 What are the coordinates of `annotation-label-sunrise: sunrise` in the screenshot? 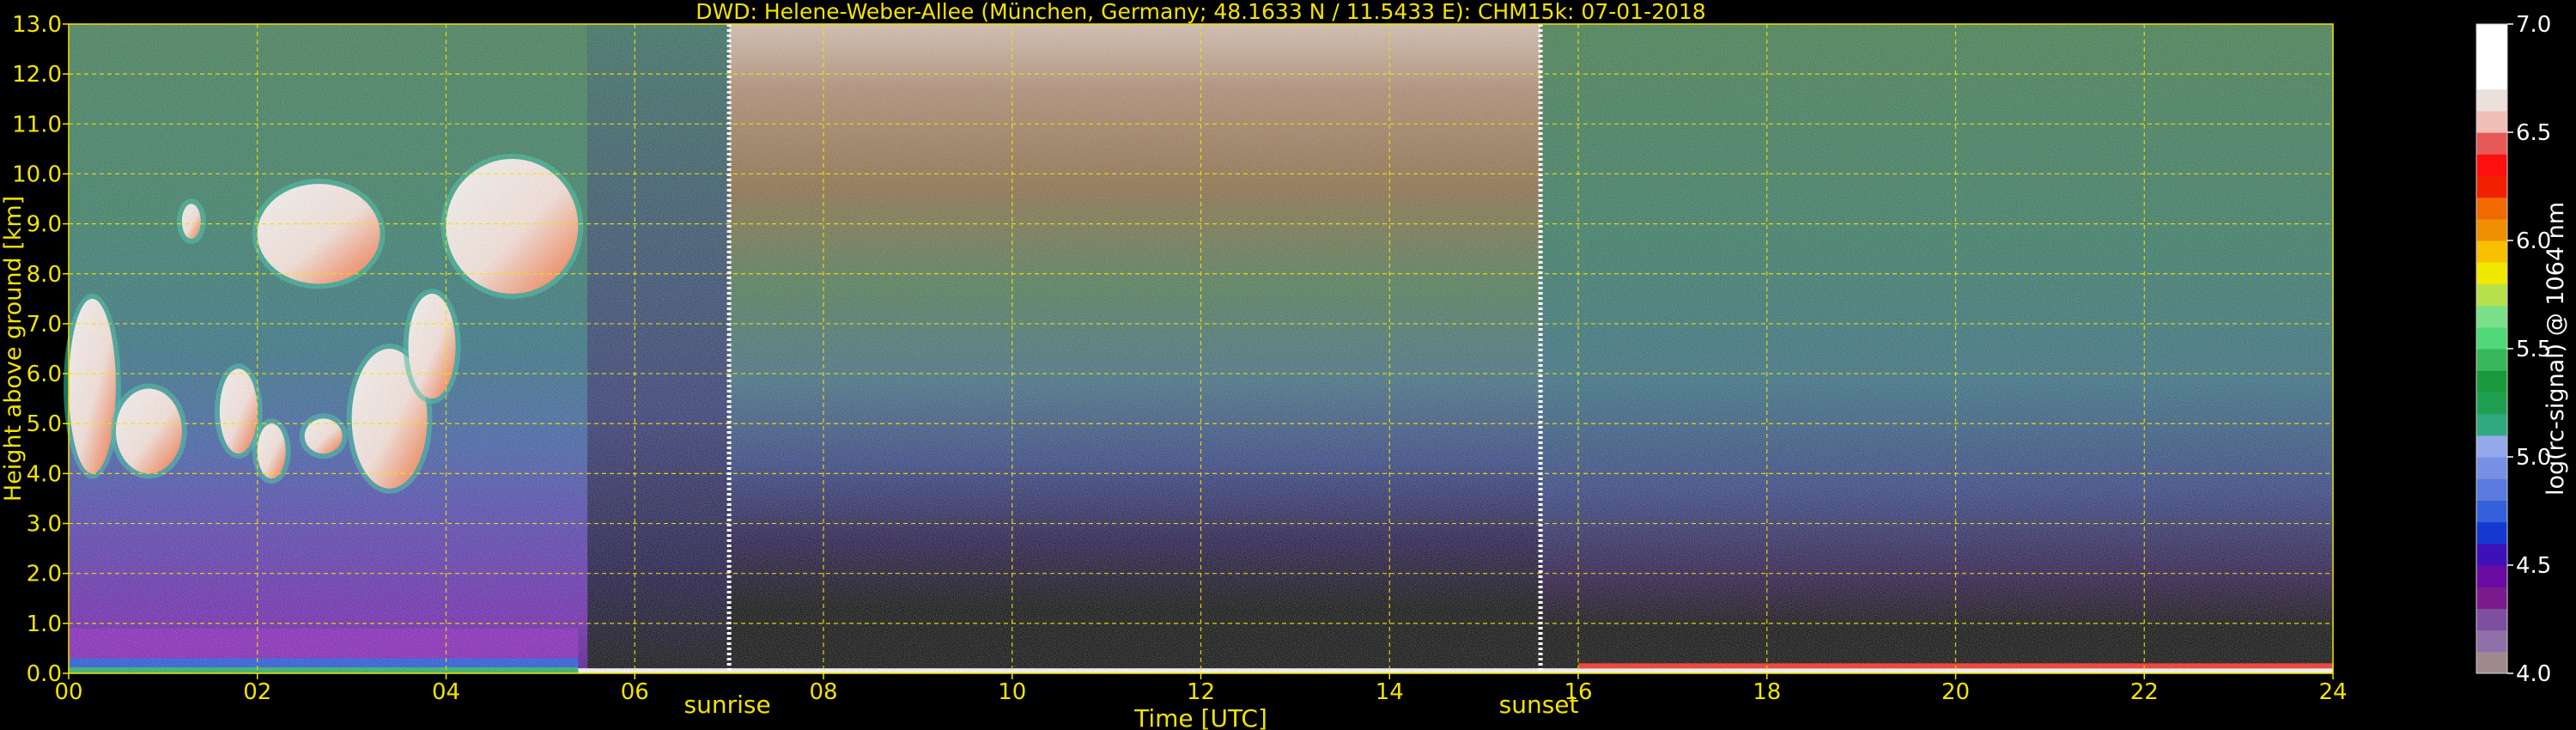 It's located at (727, 704).